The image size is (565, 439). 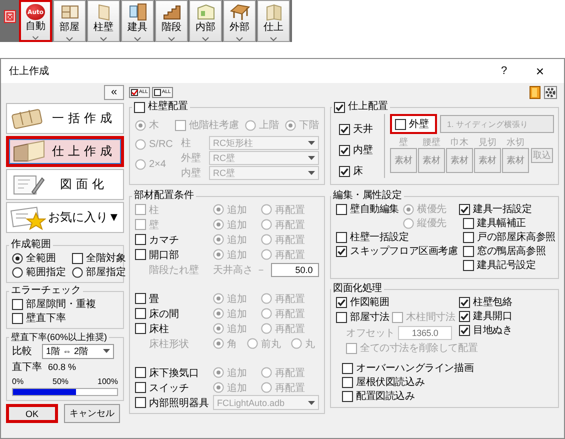 I want to click on checkbox: 床の間, so click(x=157, y=313).